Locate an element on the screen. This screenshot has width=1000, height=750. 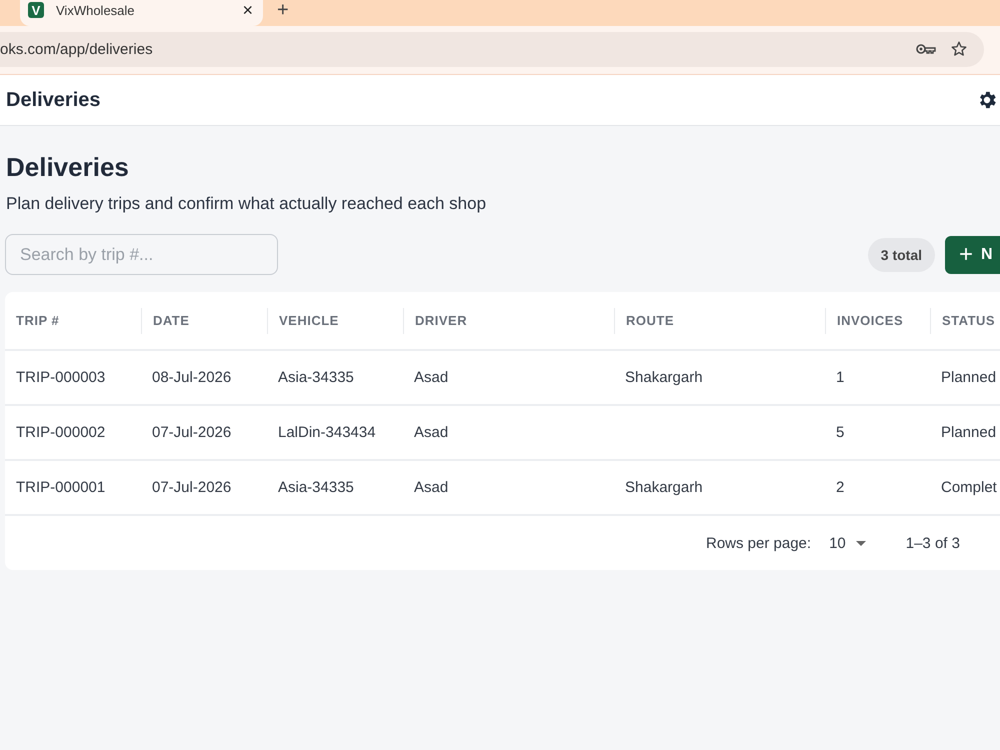
table-cell: TRIP-000002 is located at coordinates (61, 432).